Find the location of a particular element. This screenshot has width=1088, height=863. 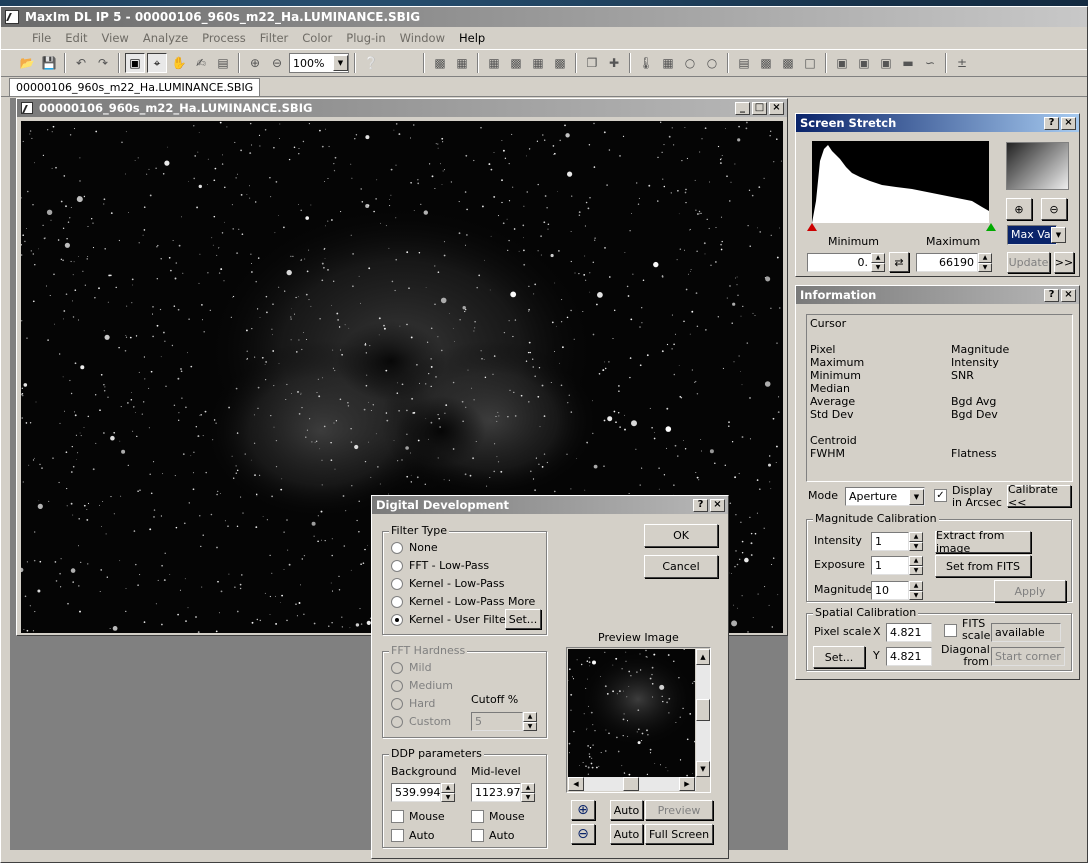

thermometer-icon: 🌡 is located at coordinates (646, 63).